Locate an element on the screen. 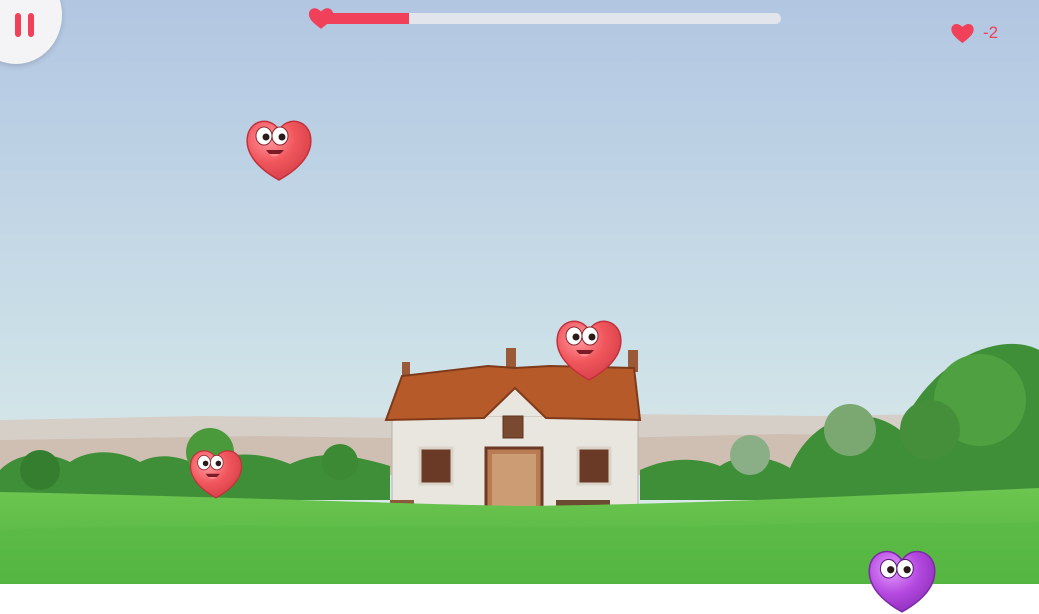 The height and width of the screenshot is (614, 1039). pause-icon-bar-right is located at coordinates (31, 25).